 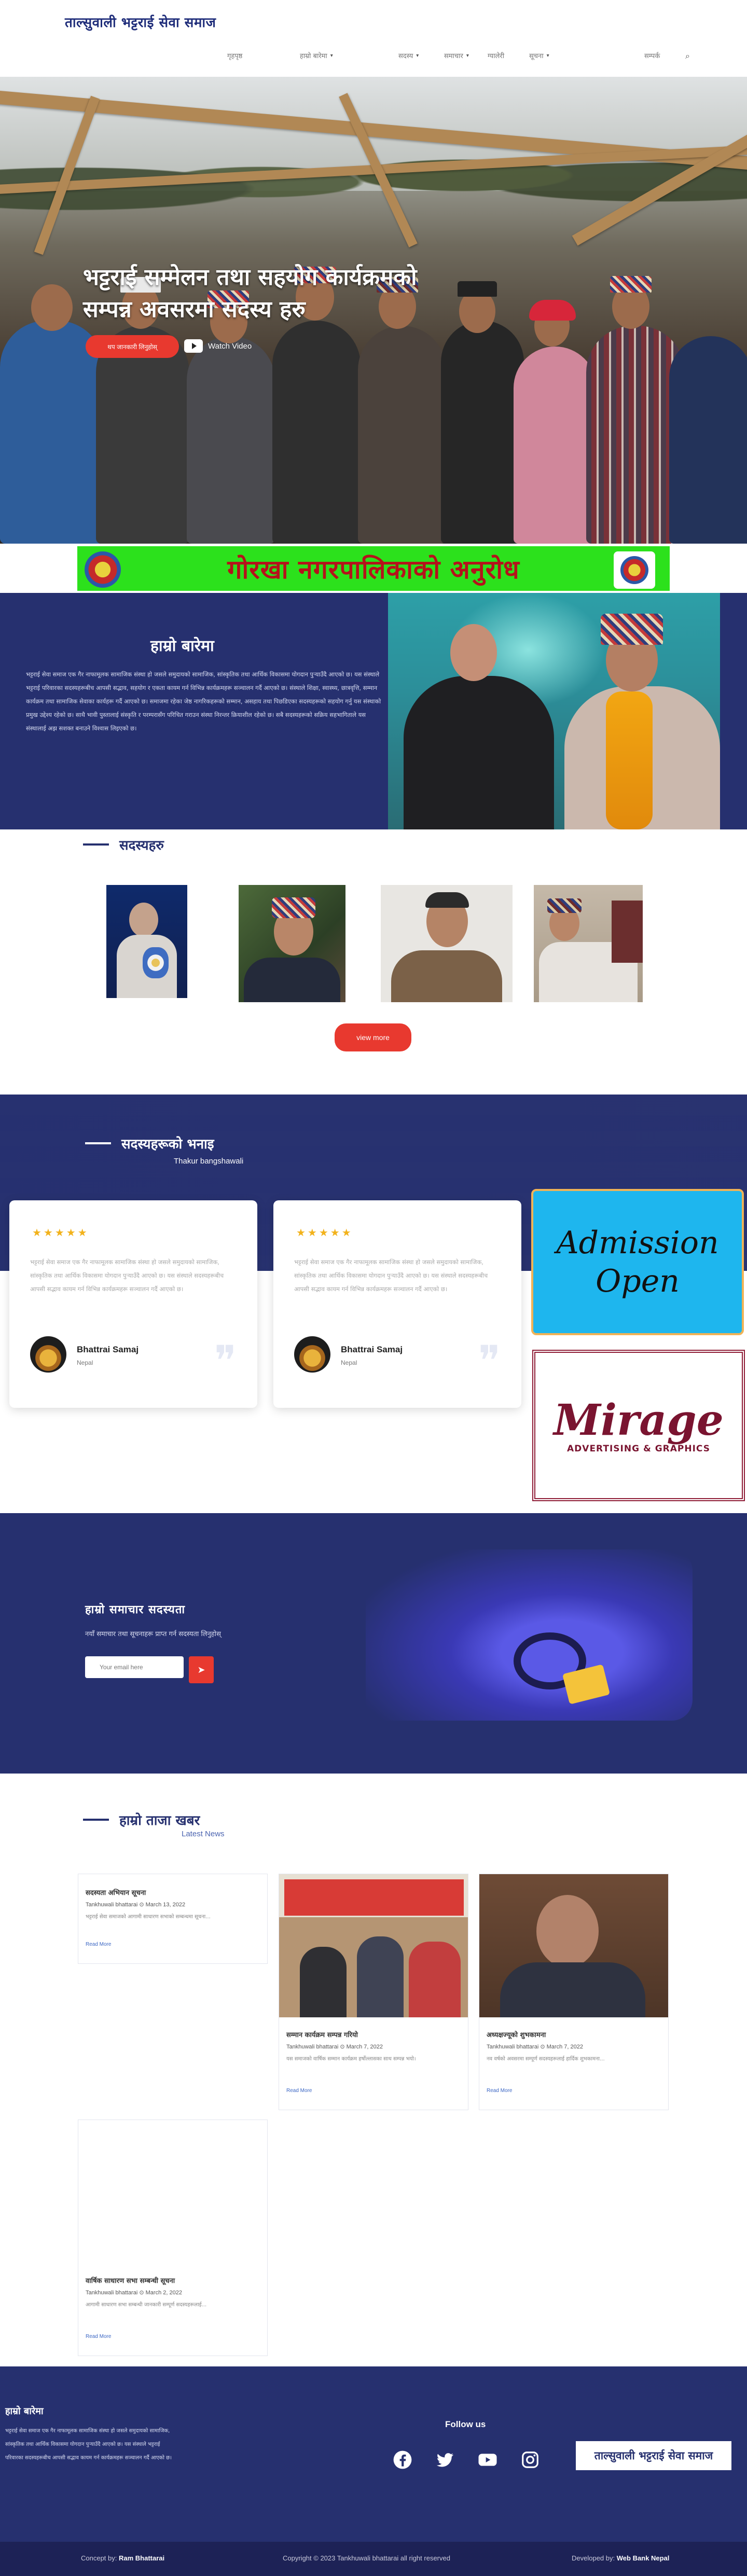 I want to click on newsletter-submit-button: ➤, so click(x=201, y=1669).